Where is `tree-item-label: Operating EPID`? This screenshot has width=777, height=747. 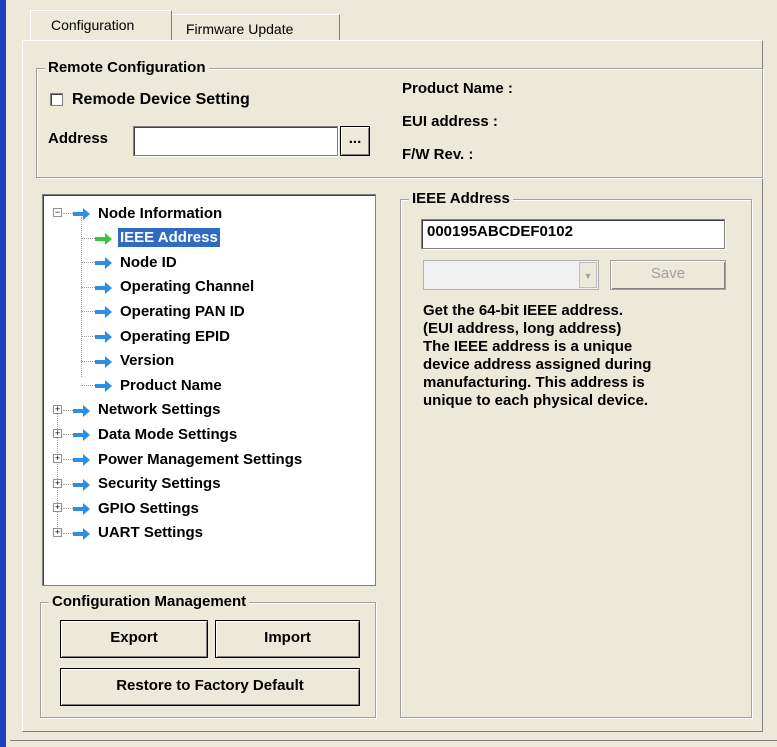 tree-item-label: Operating EPID is located at coordinates (175, 336).